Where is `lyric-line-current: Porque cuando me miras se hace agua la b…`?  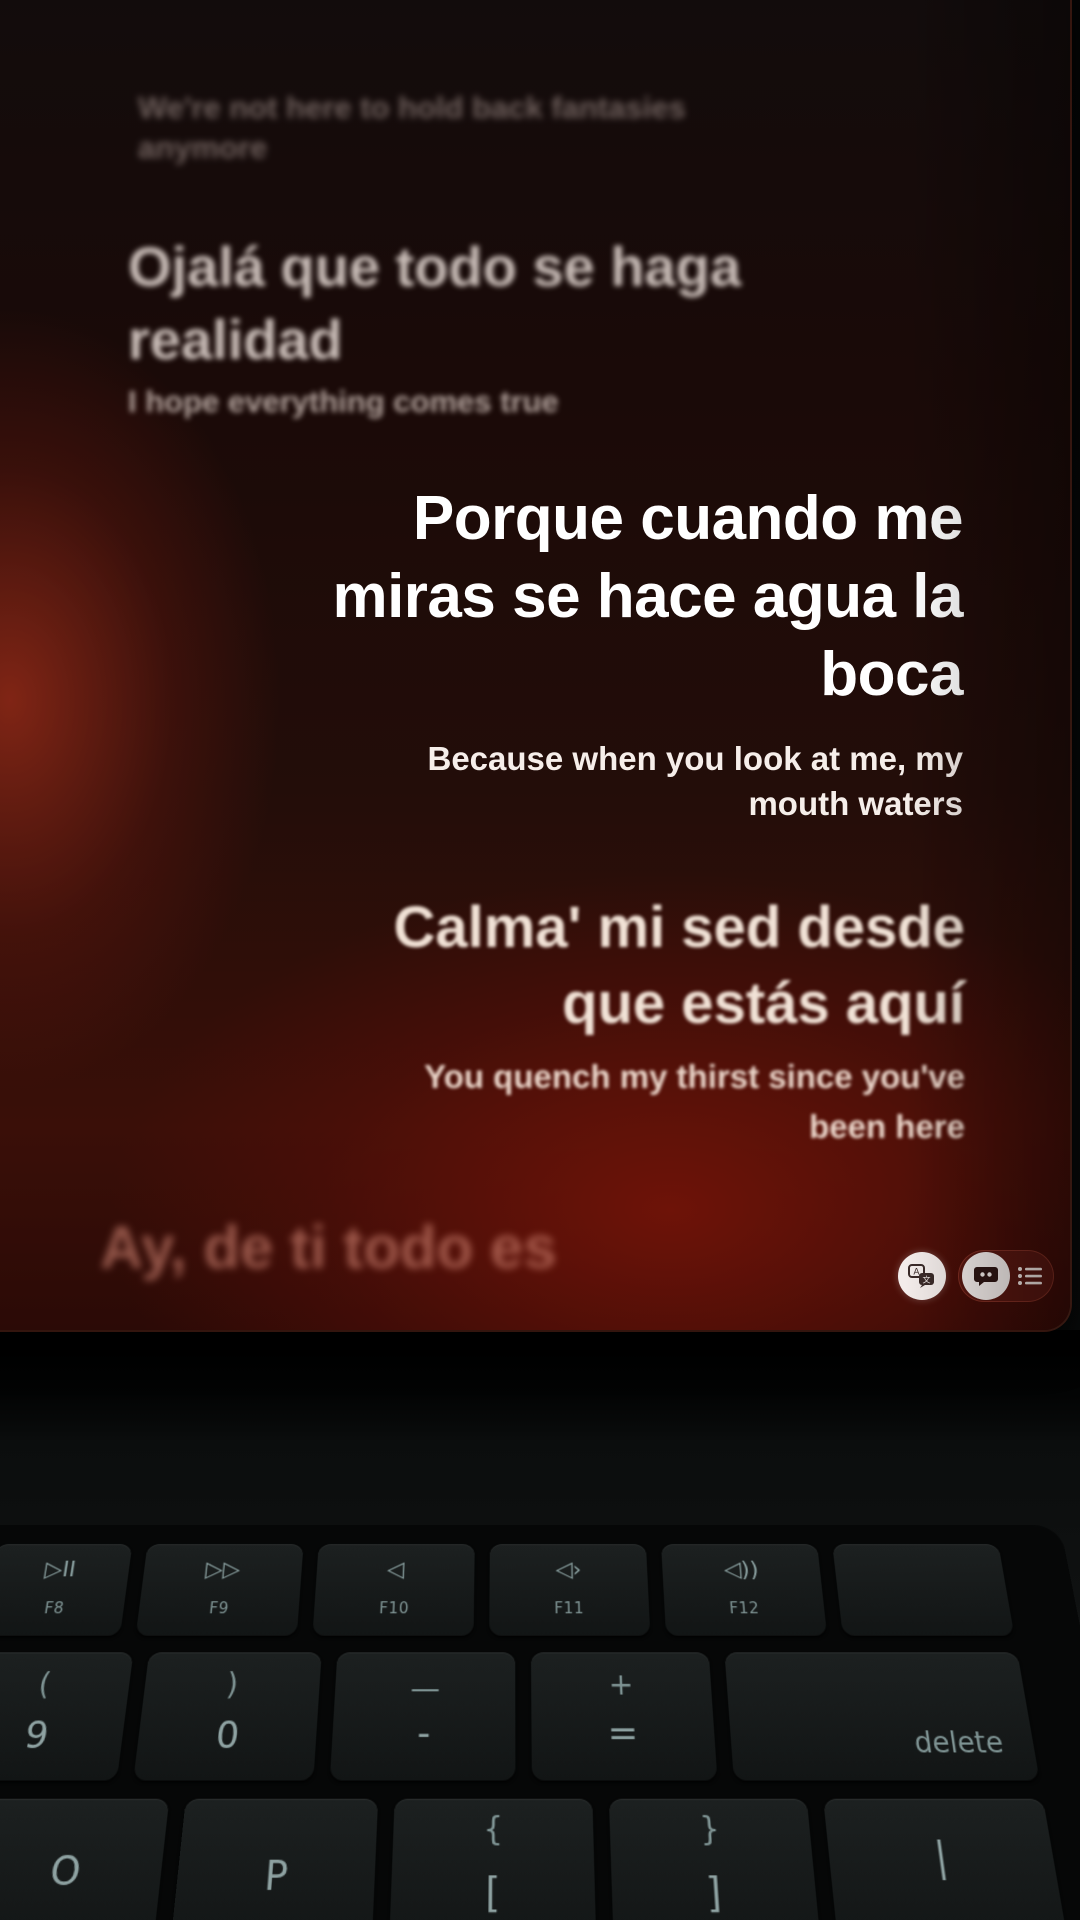
lyric-line-current: Porque cuando me miras se hace agua la b… is located at coordinates (616, 653).